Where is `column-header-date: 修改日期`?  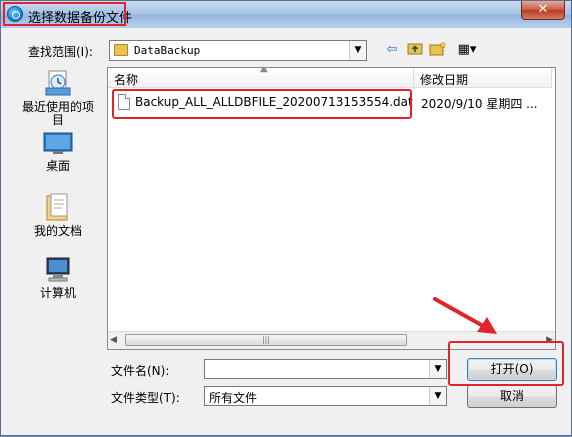 column-header-date: 修改日期 is located at coordinates (483, 78).